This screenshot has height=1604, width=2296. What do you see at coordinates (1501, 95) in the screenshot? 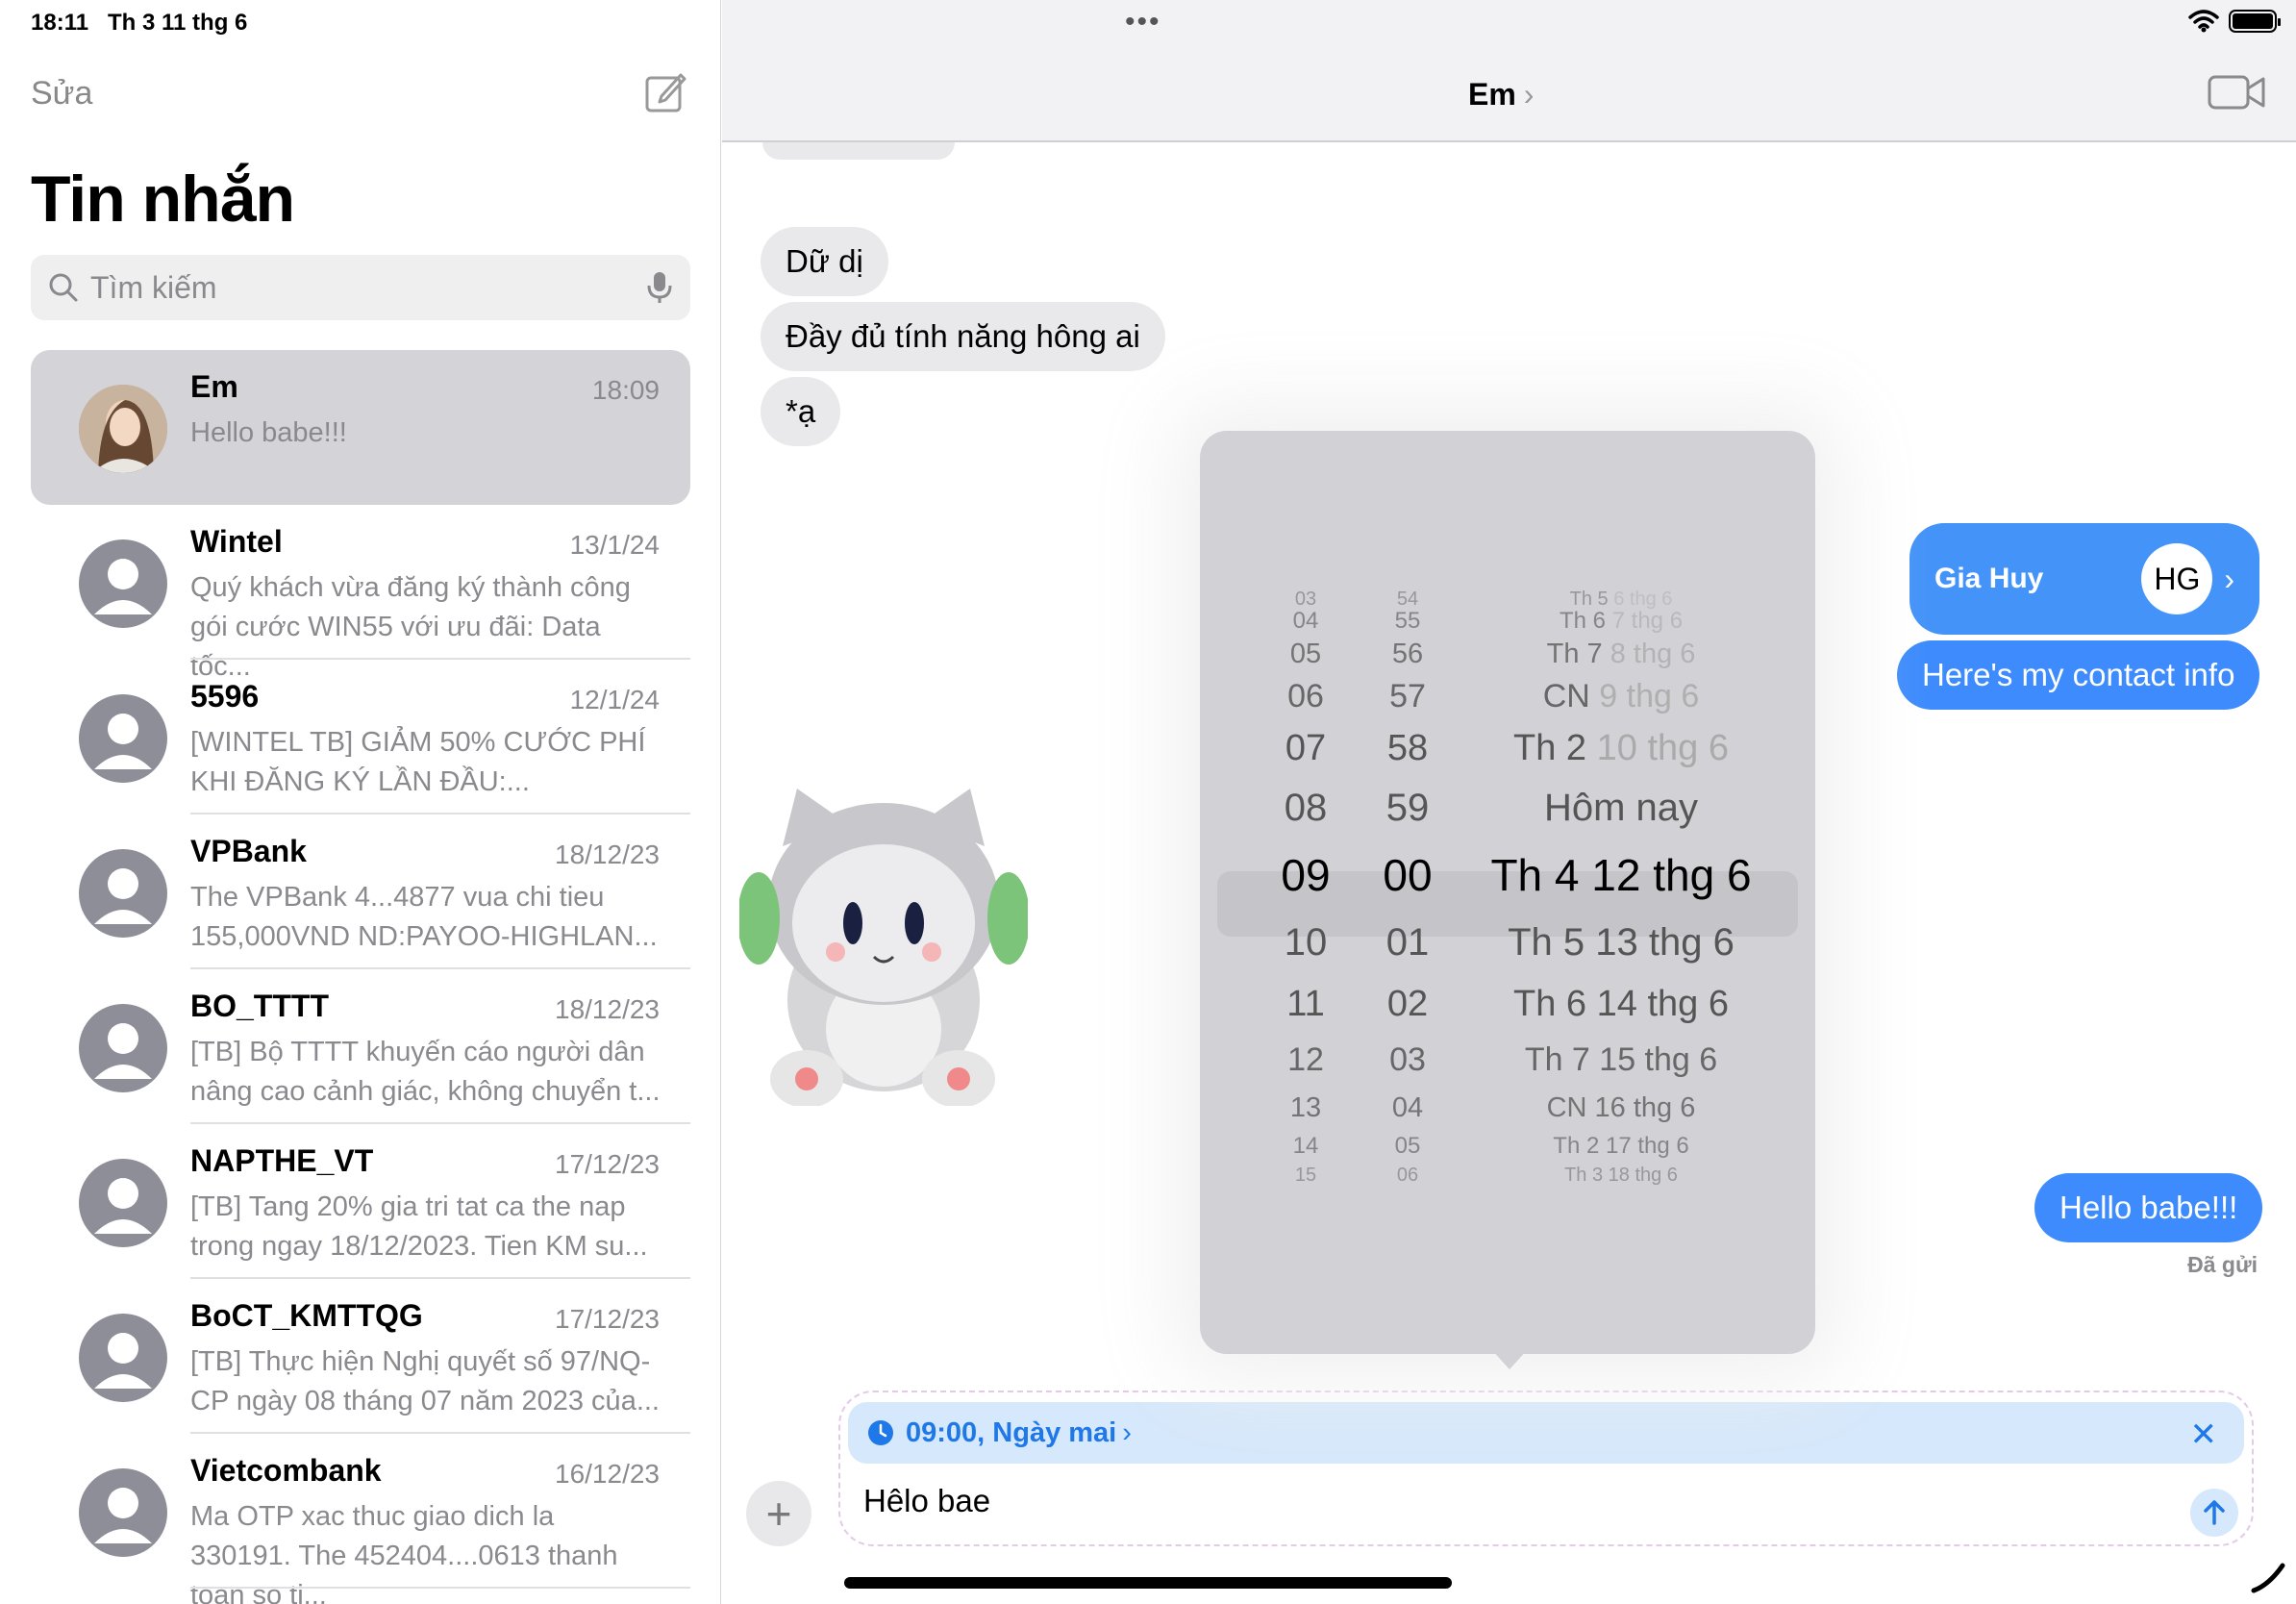
I see `chat-title: Em ›` at bounding box center [1501, 95].